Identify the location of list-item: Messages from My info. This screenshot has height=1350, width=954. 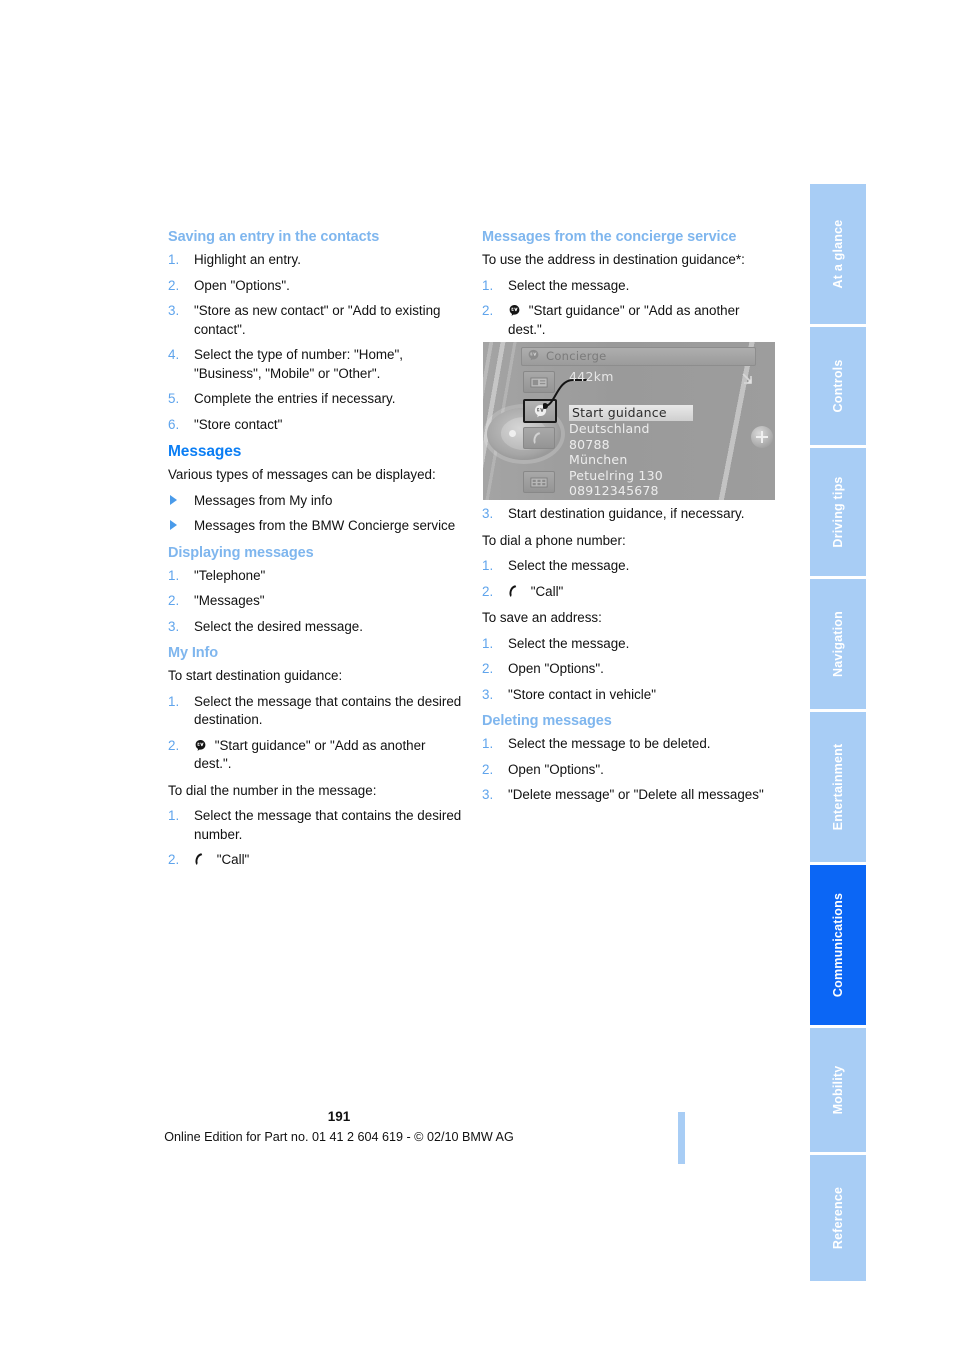
(316, 501).